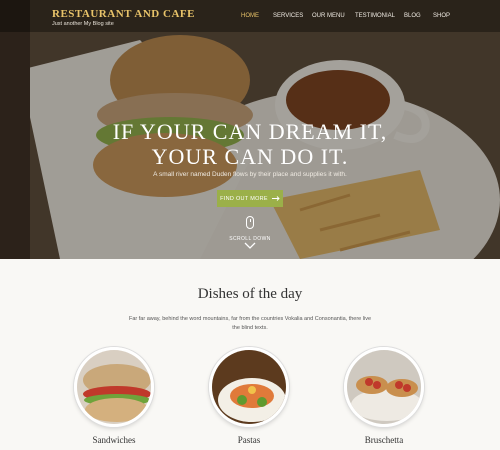  I want to click on hero-title-line-2: YOUR CAN DO IT., so click(250, 156).